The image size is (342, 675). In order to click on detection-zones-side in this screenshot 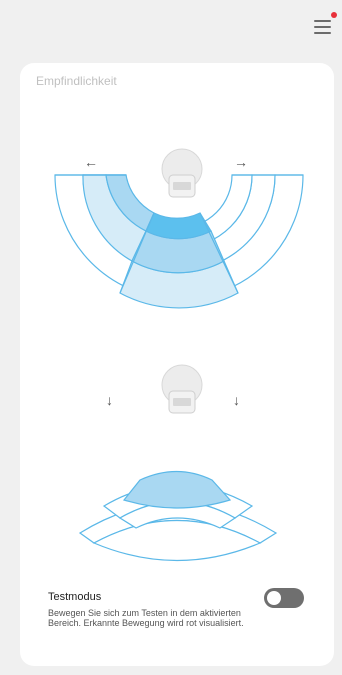, I will do `click(178, 516)`.